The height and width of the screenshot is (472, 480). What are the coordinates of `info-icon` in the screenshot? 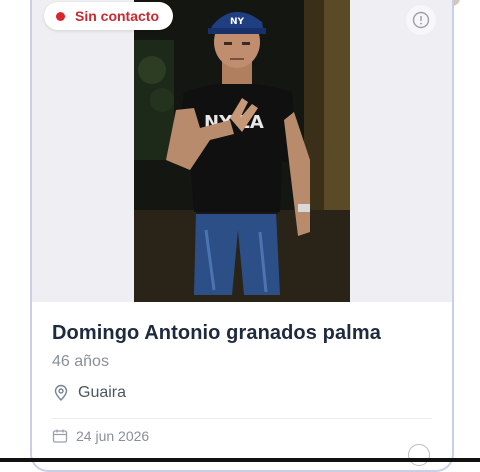 It's located at (421, 20).